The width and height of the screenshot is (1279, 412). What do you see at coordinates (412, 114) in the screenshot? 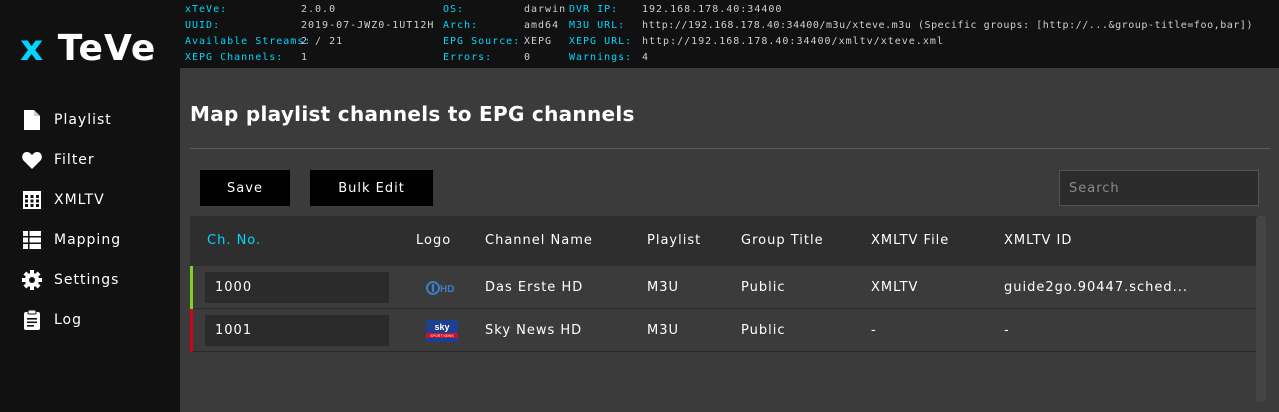
I see `page-title: Map playlist channels to EPG channels` at bounding box center [412, 114].